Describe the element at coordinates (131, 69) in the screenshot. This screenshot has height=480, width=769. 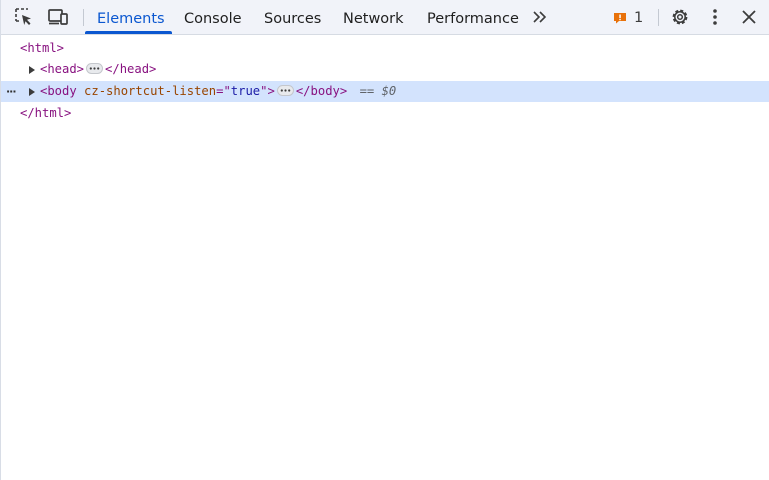
I see `head-close-tag: </head>` at that location.